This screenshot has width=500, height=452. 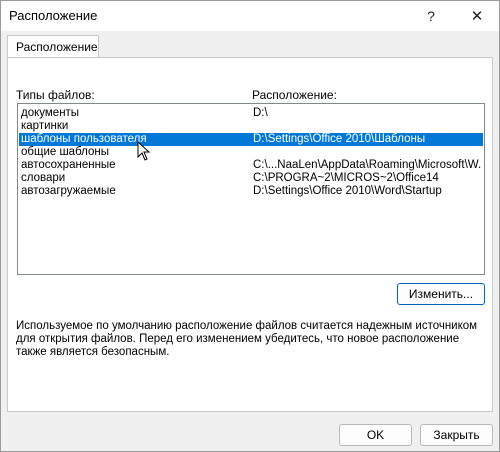 I want to click on ok-button: OK, so click(x=375, y=435).